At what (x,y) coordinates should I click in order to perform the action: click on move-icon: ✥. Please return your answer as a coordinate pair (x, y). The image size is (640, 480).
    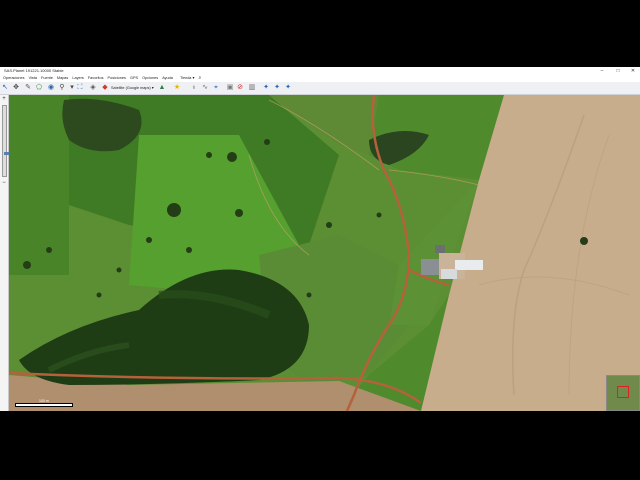
    Looking at the image, I should click on (16, 88).